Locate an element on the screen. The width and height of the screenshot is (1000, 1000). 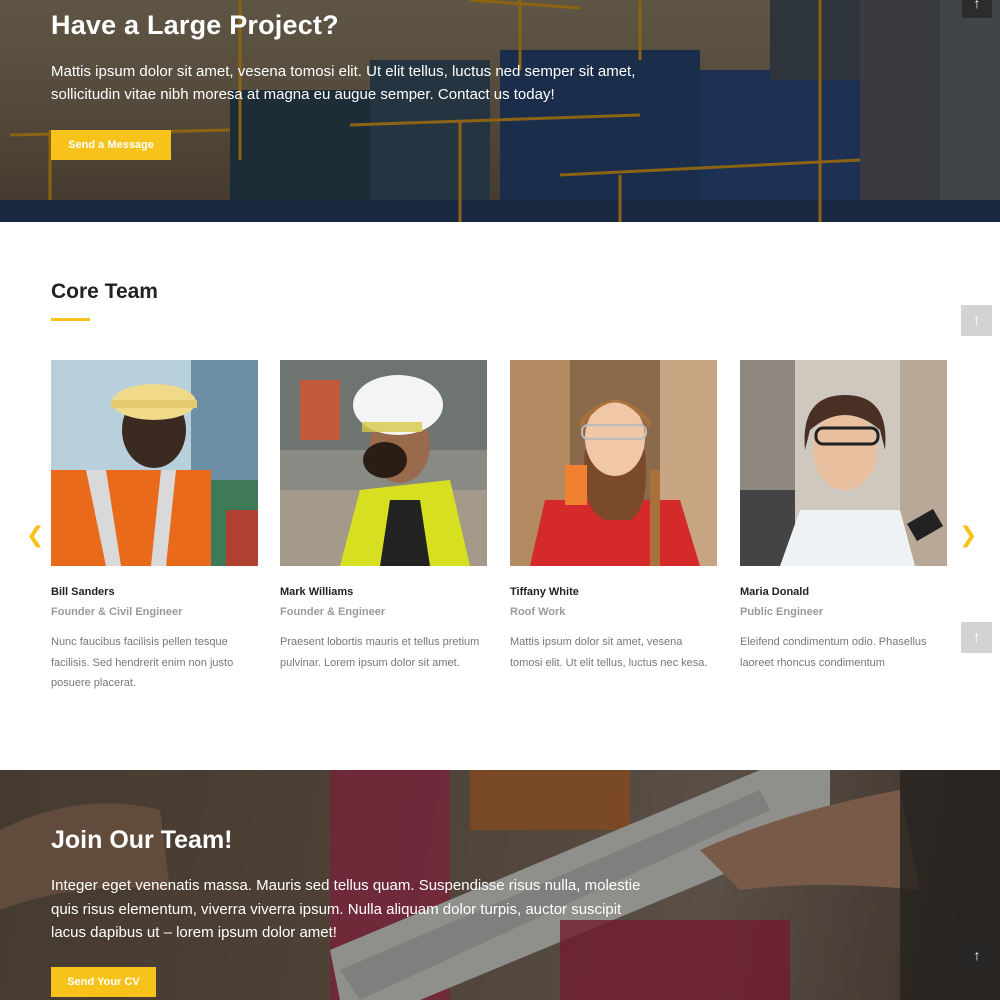
section-title: Core Team is located at coordinates (104, 291).